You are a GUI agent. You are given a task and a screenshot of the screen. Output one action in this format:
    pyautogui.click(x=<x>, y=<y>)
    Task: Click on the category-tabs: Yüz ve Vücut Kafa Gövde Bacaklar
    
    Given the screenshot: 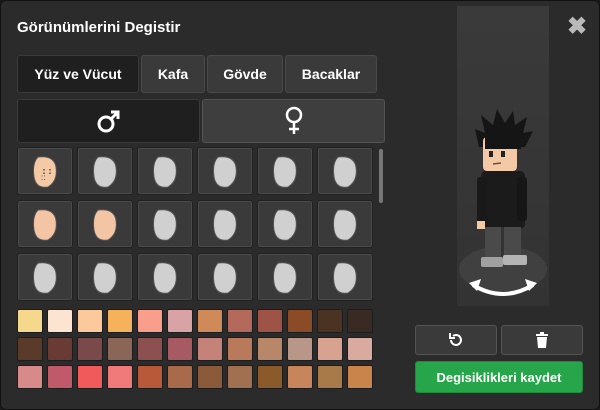 What is the action you would take?
    pyautogui.click(x=201, y=74)
    